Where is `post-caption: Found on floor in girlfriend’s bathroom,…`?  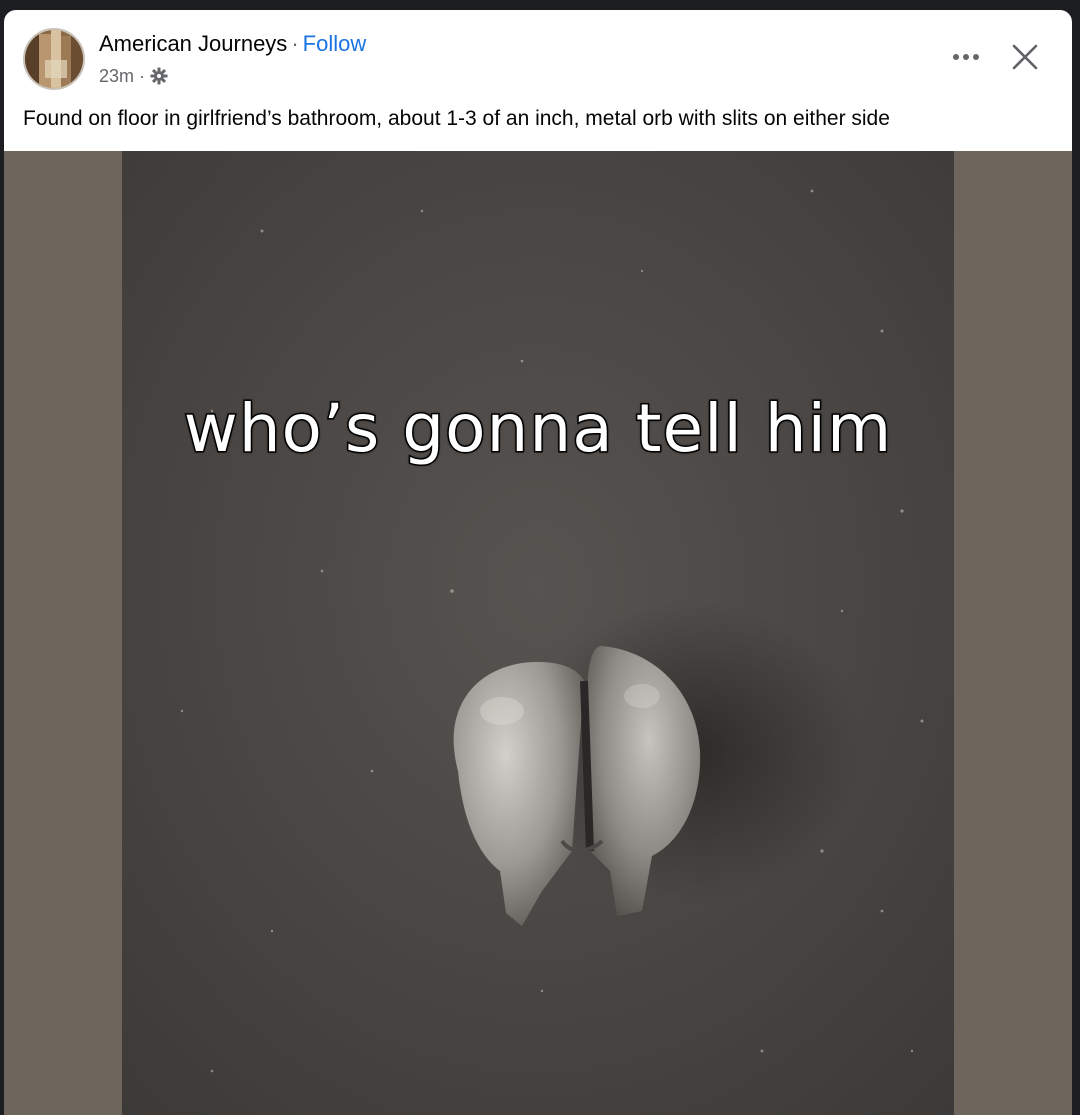 post-caption: Found on floor in girlfriend’s bathroom,… is located at coordinates (456, 118).